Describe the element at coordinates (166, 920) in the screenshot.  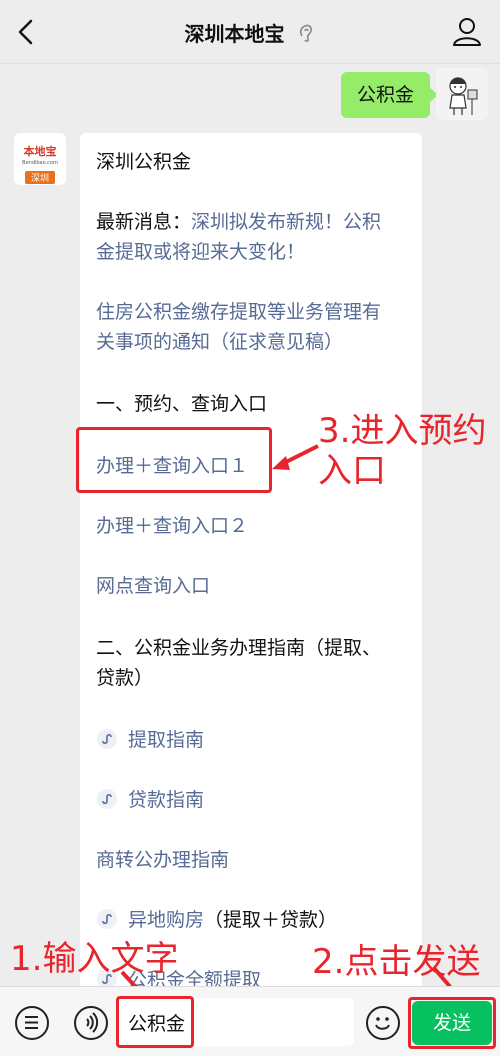
I see `guide-offsite-link: 异地购房` at that location.